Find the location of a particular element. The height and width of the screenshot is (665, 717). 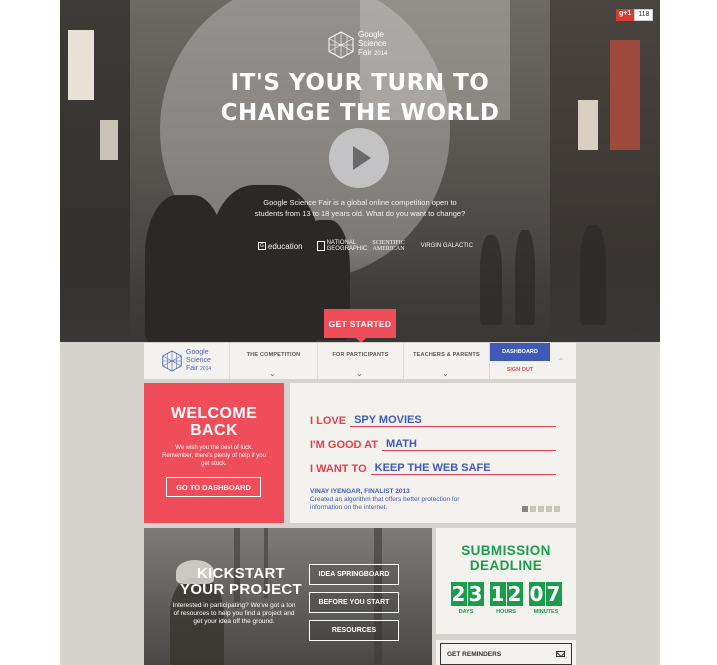

nav-dashboard-group: DASHBOARD SIGN OUT is located at coordinates (520, 361).